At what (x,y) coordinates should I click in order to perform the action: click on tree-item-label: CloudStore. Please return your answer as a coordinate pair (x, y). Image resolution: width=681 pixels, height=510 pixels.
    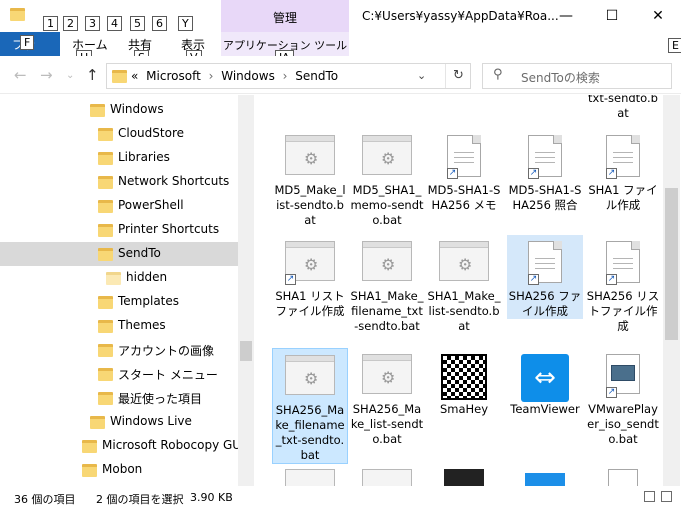
    Looking at the image, I should click on (151, 133).